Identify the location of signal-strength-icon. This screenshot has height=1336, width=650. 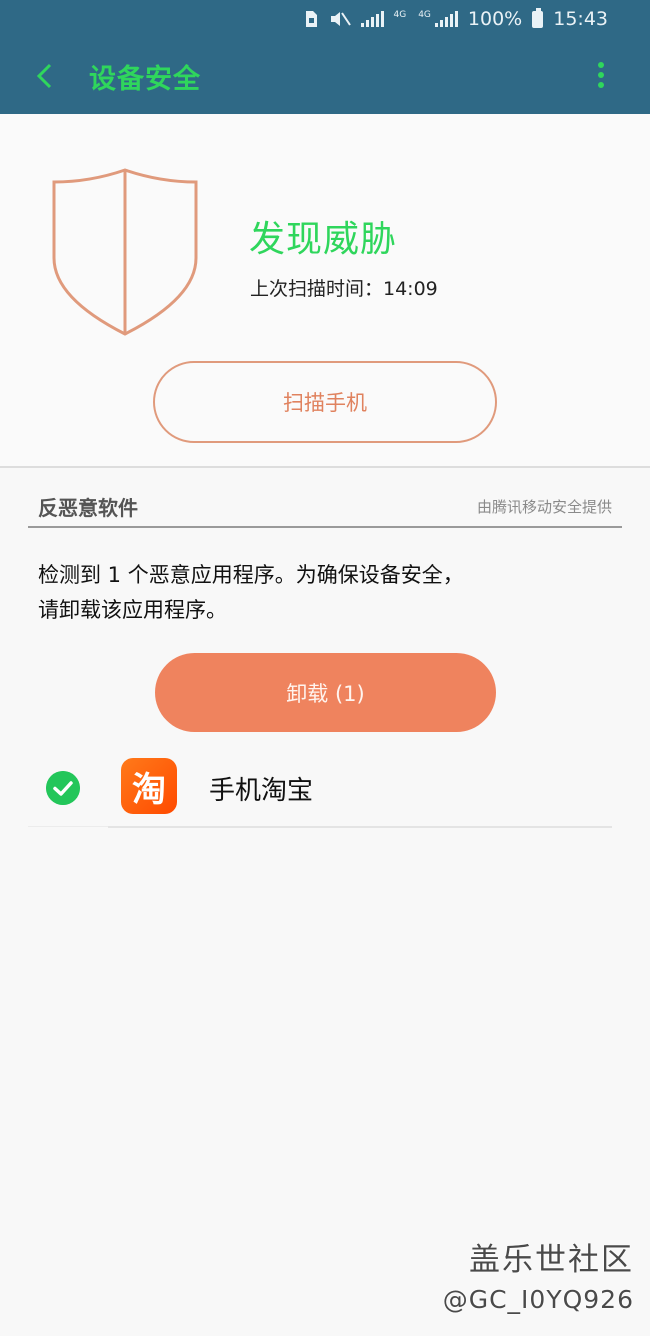
(372, 19).